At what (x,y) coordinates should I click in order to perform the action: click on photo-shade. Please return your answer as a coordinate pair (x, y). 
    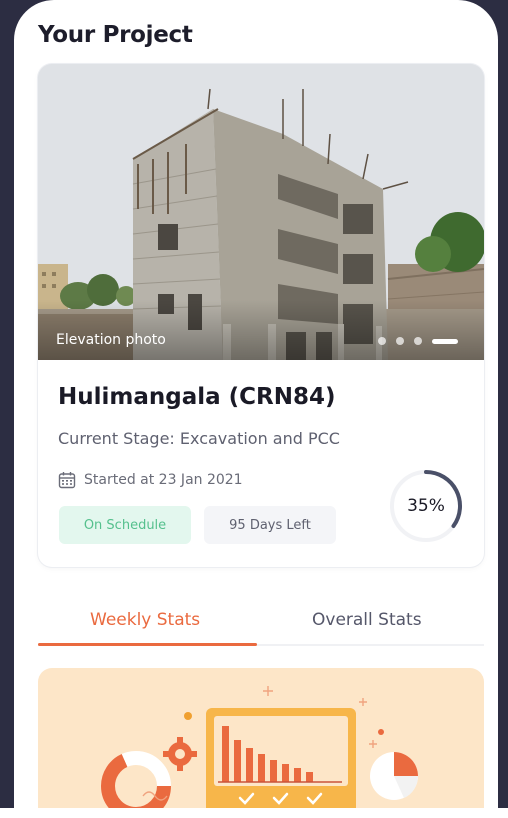
    Looking at the image, I should click on (261, 330).